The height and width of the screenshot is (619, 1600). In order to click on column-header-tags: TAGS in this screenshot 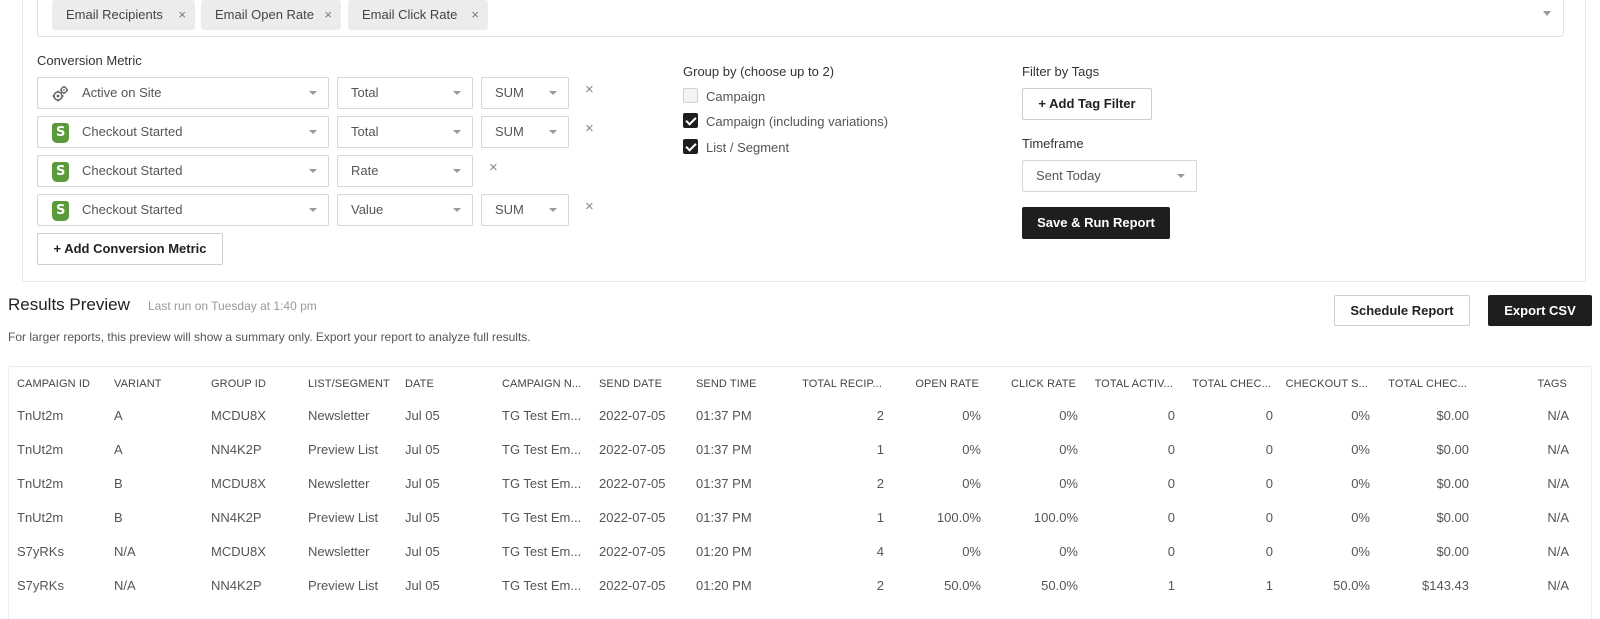, I will do `click(1552, 384)`.